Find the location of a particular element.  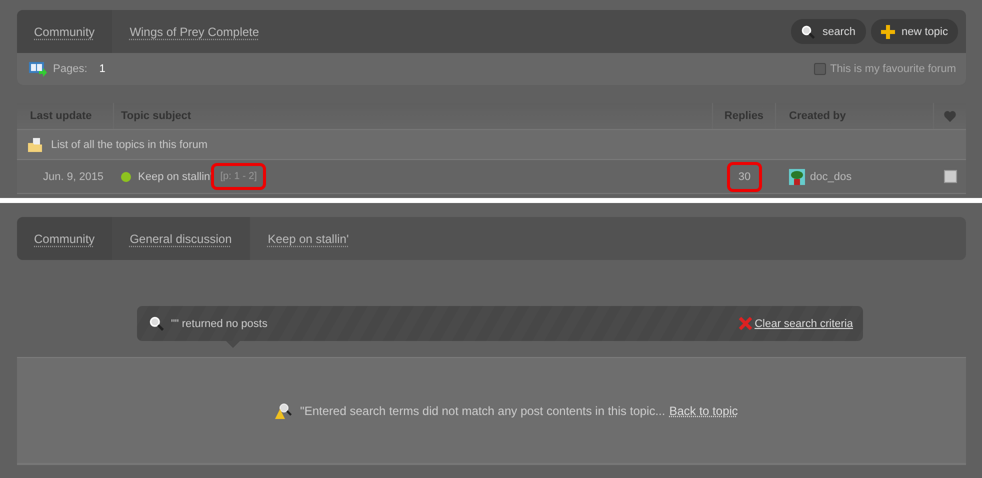

favourite-checkbox is located at coordinates (950, 176).